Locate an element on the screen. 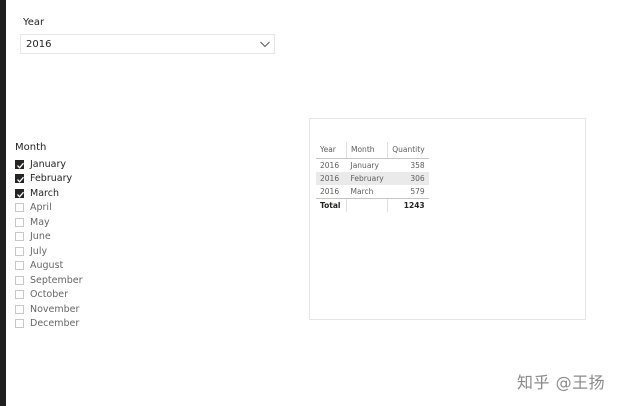  left-edge-bar is located at coordinates (3, 203).